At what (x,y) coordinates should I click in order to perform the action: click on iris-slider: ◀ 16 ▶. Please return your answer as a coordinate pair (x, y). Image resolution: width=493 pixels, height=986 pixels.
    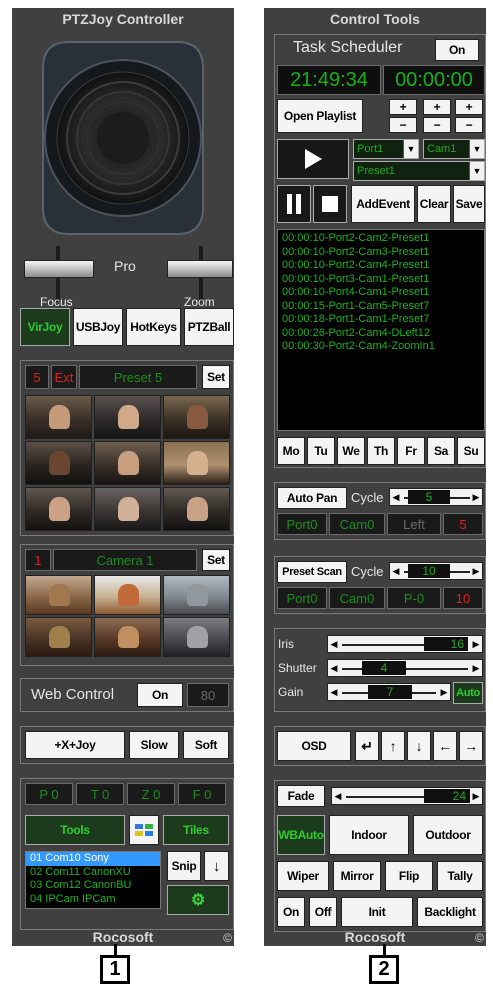
    Looking at the image, I should click on (405, 644).